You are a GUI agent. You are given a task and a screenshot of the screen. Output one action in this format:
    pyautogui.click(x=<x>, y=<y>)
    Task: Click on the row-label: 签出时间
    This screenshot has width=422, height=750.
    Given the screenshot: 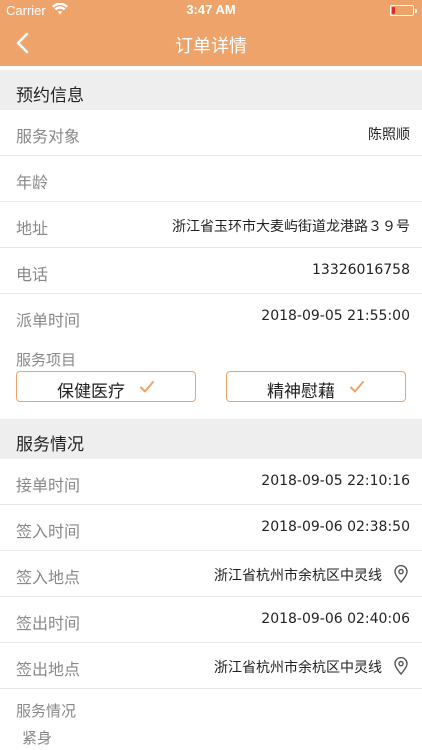 What is the action you would take?
    pyautogui.click(x=48, y=623)
    